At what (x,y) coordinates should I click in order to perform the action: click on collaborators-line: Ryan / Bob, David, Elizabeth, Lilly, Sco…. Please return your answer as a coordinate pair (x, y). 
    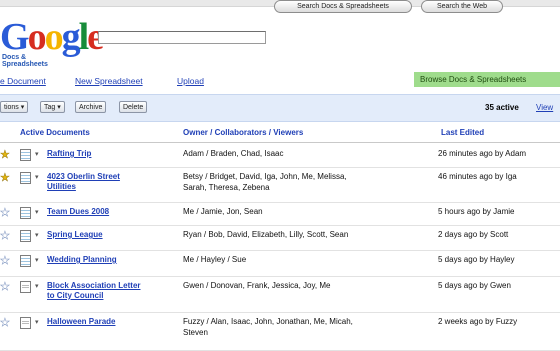
    Looking at the image, I should click on (266, 234).